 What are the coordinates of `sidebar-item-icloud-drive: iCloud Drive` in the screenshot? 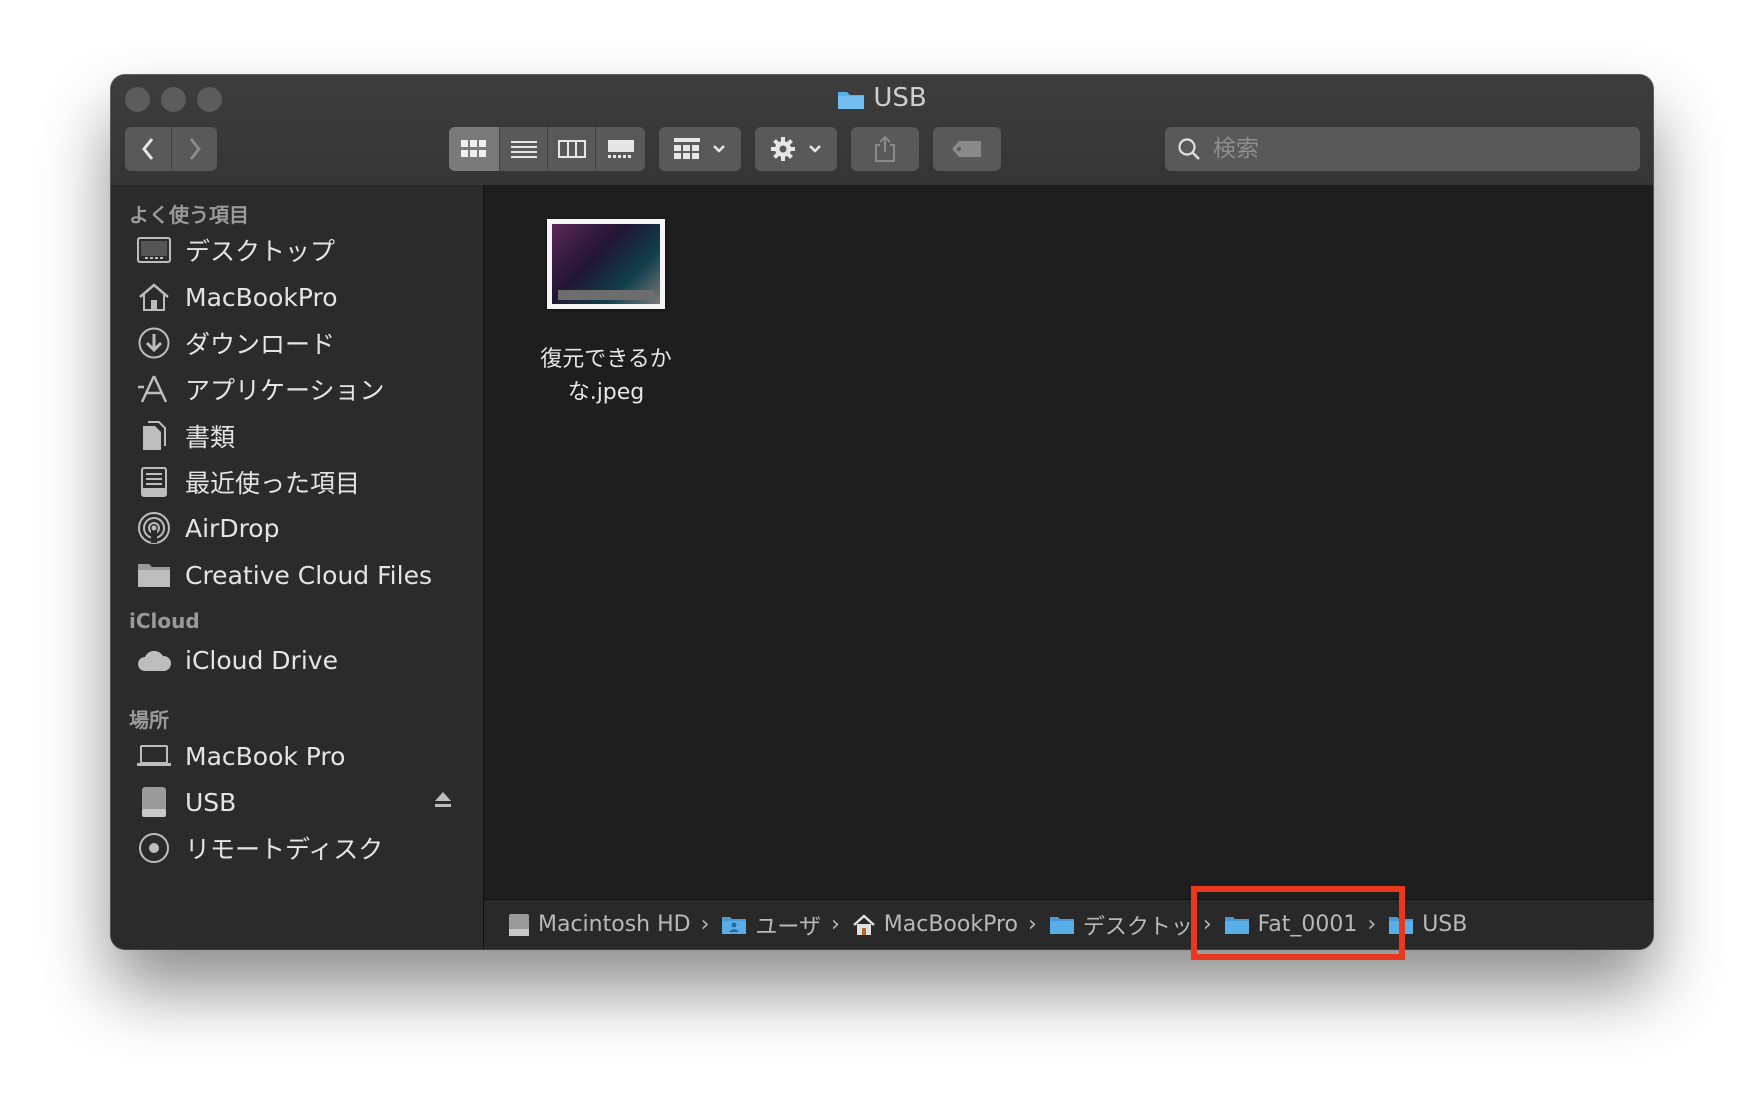 It's located at (309, 660).